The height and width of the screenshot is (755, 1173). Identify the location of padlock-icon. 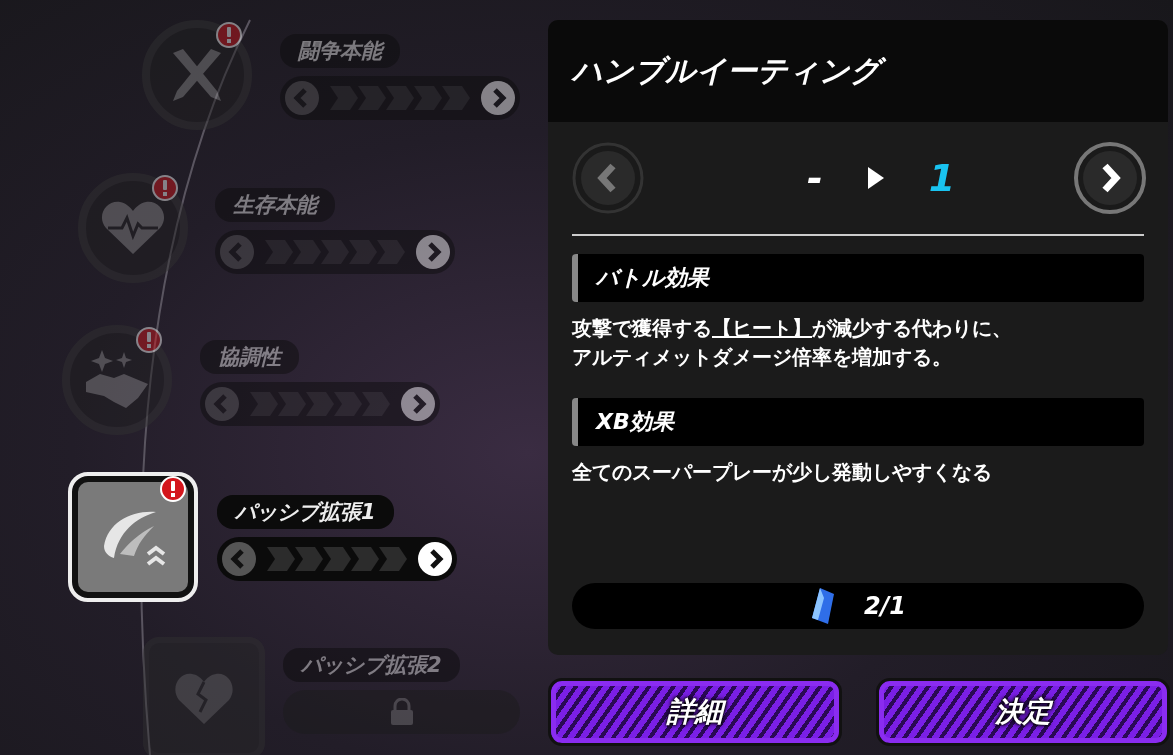
(401, 712).